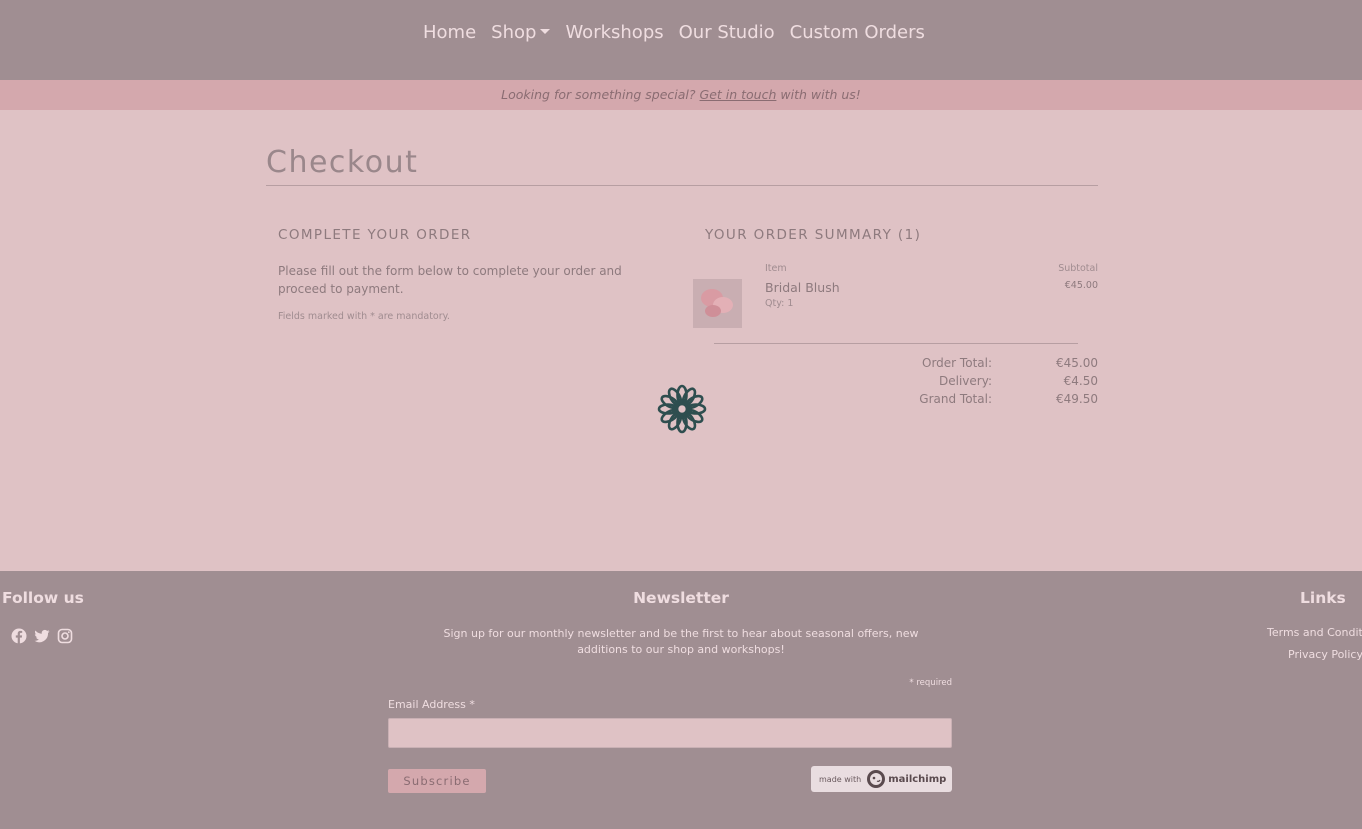 The image size is (1362, 829). I want to click on nav-home-link: Home, so click(449, 32).